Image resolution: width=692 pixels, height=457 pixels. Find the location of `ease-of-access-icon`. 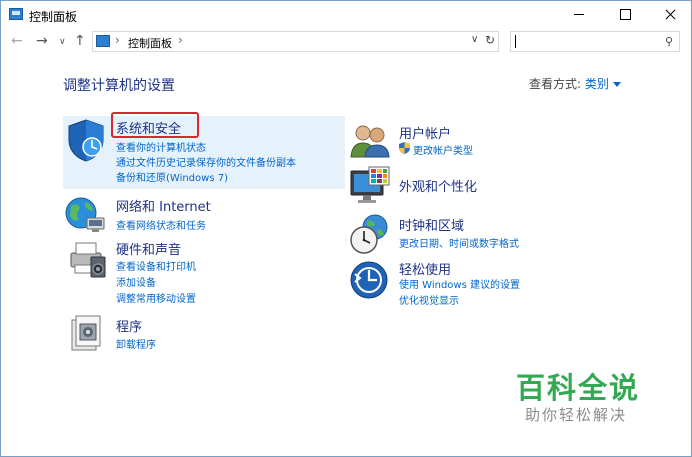

ease-of-access-icon is located at coordinates (370, 281).